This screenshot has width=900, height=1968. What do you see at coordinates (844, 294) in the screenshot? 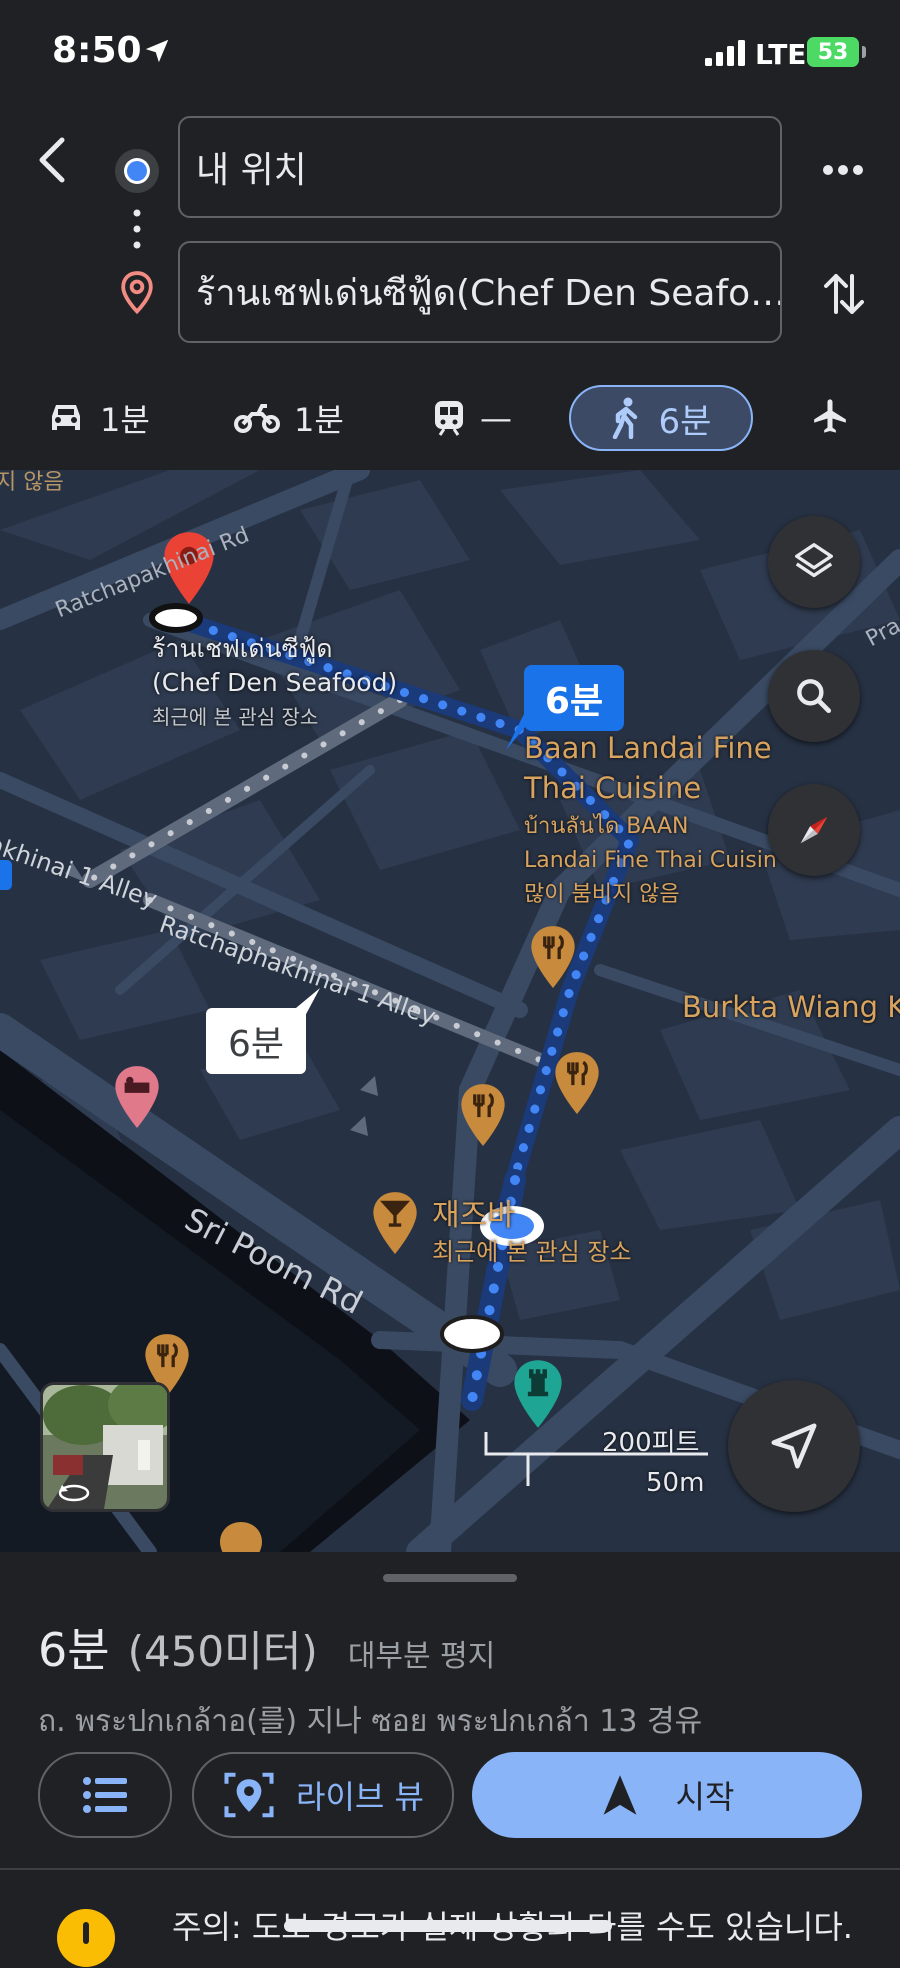
I see `swap-icon` at bounding box center [844, 294].